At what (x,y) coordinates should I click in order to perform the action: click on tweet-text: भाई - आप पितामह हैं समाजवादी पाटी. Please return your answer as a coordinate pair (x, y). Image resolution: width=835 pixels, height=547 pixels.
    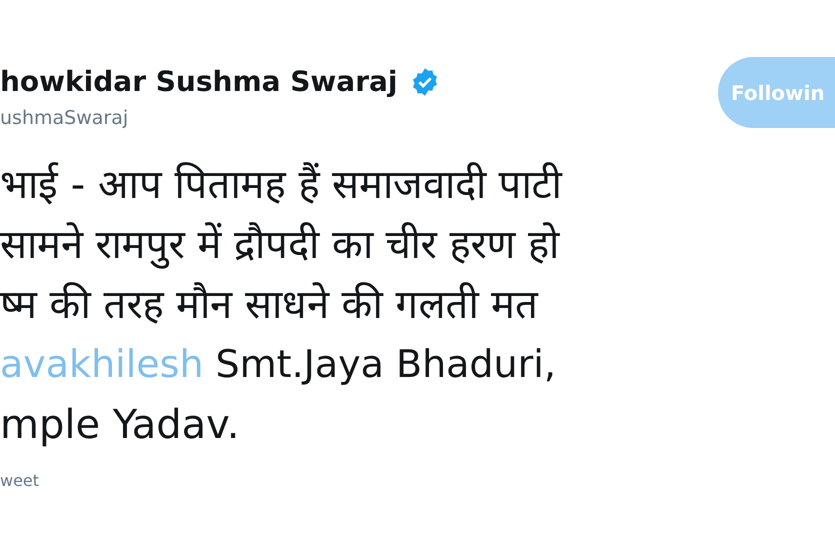
    Looking at the image, I should click on (281, 185).